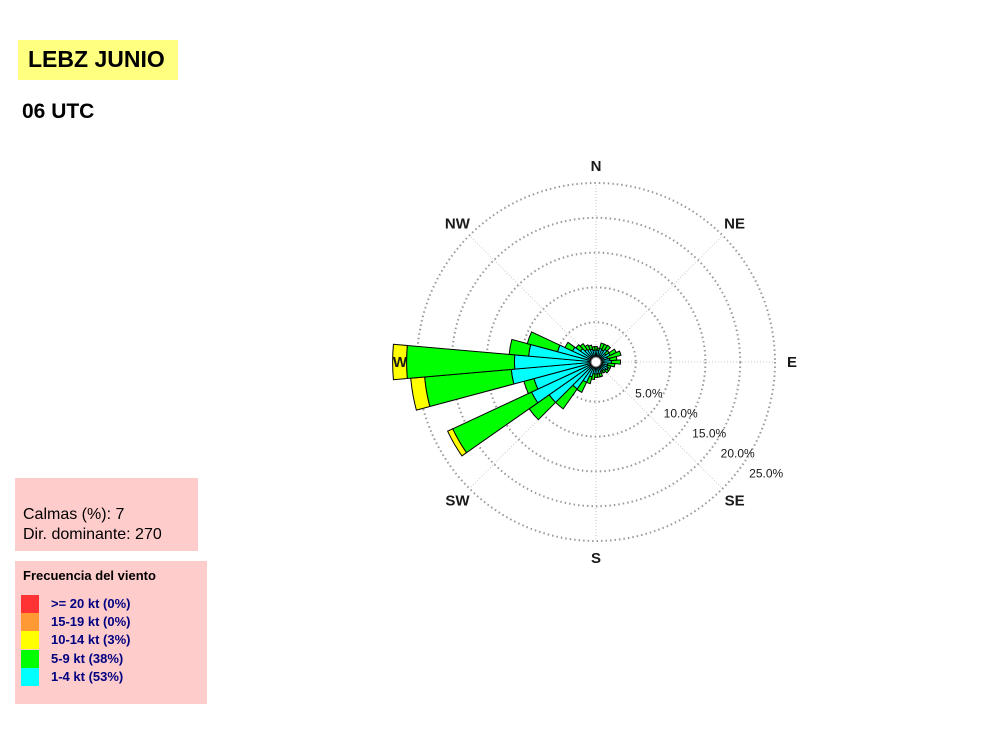  What do you see at coordinates (596, 558) in the screenshot?
I see `direction-label: S` at bounding box center [596, 558].